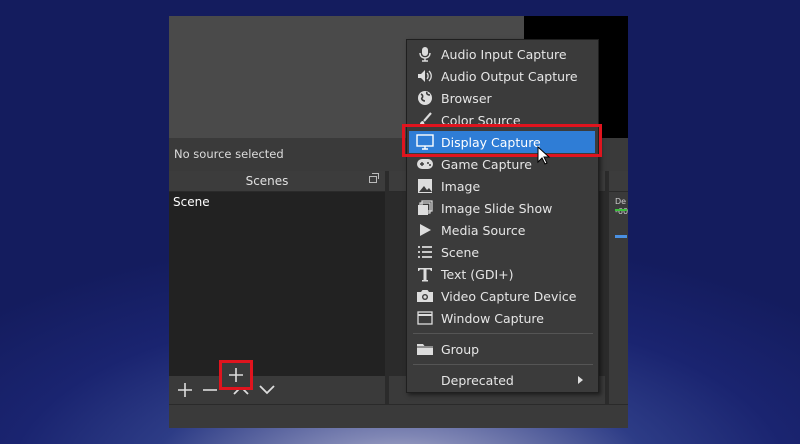 This screenshot has height=444, width=800. What do you see at coordinates (425, 76) in the screenshot?
I see `speaker-icon` at bounding box center [425, 76].